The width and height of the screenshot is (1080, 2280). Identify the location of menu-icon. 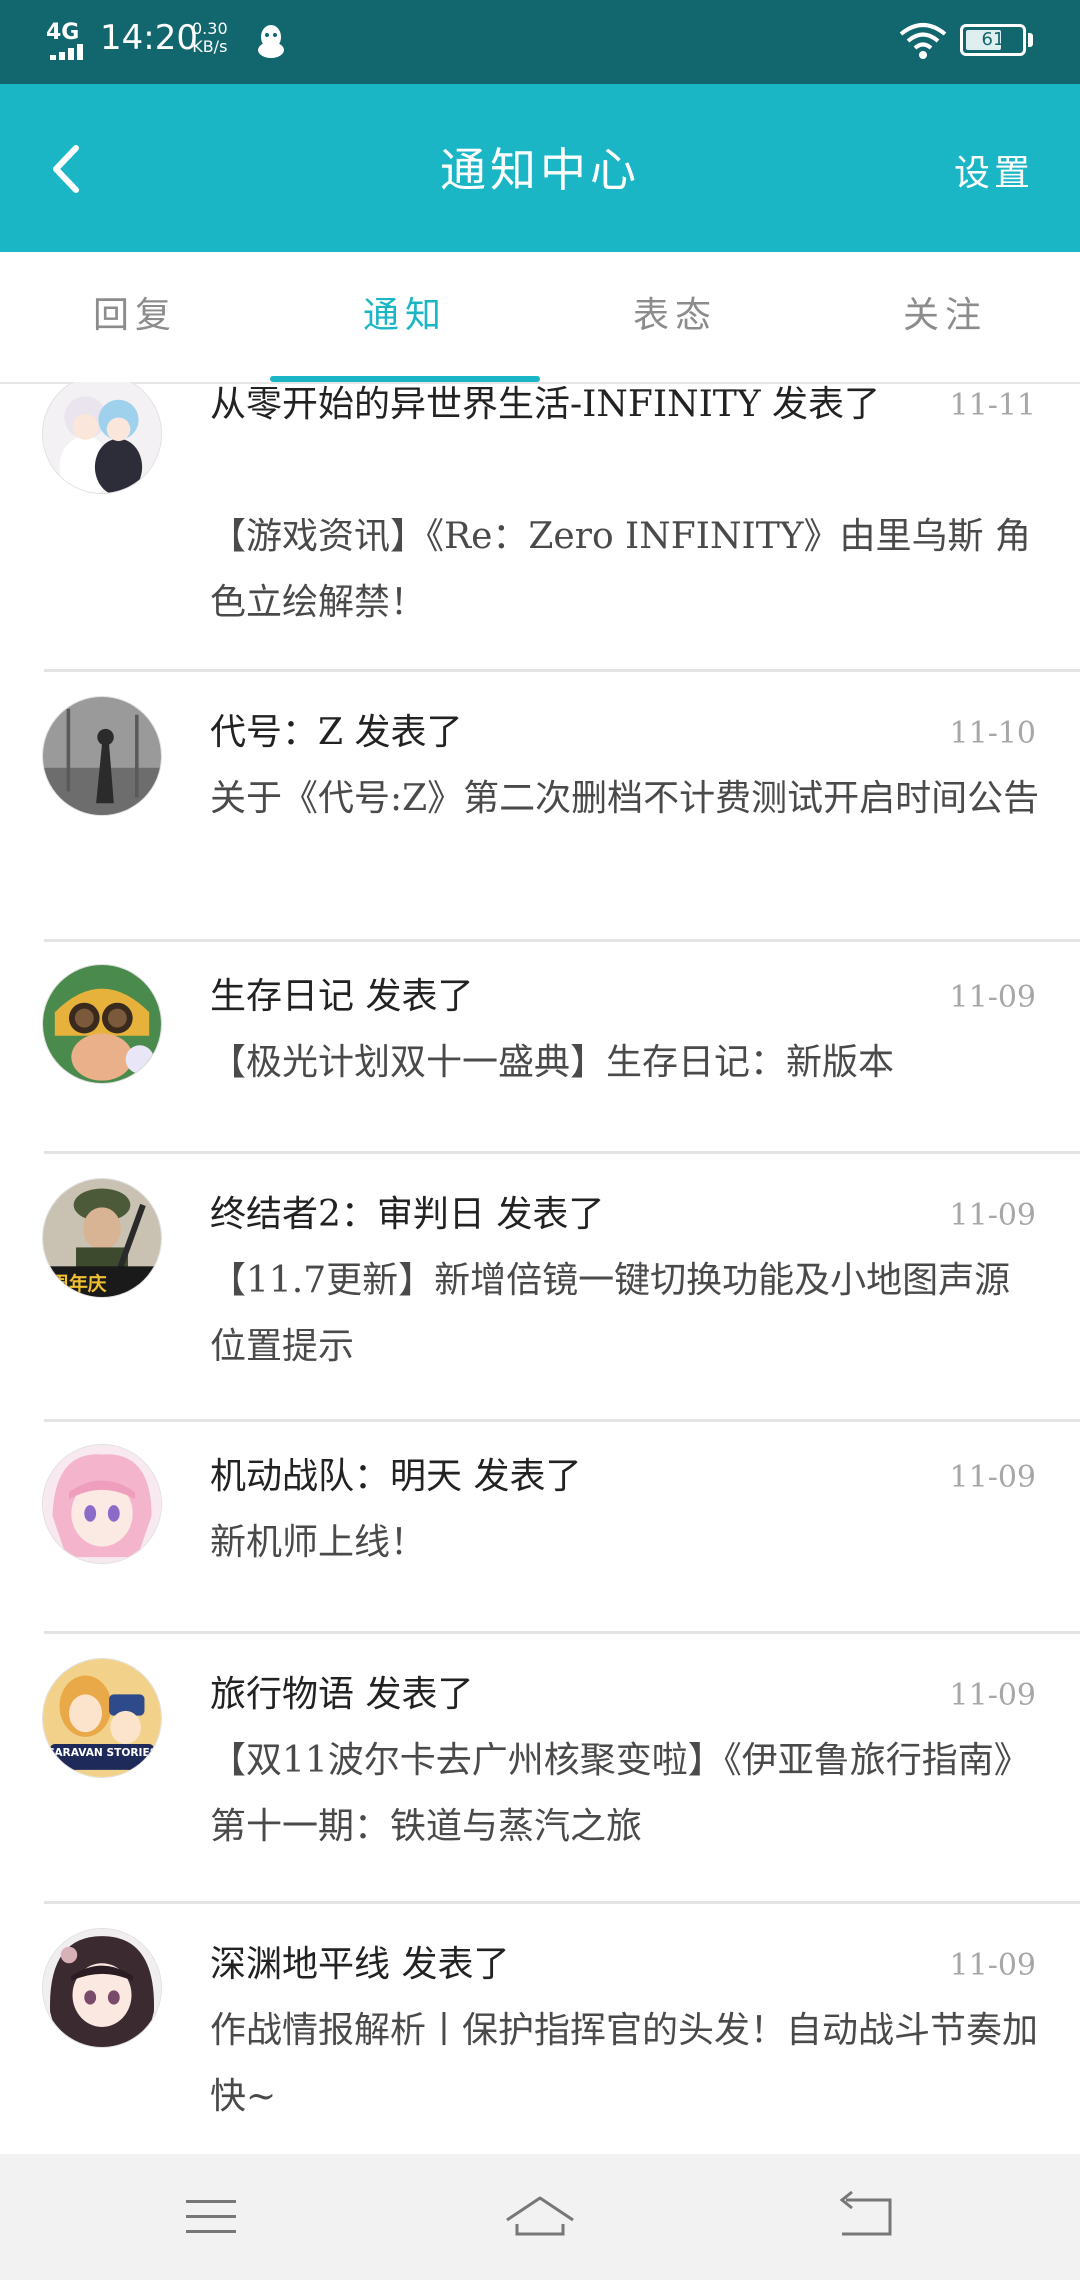
(211, 2217).